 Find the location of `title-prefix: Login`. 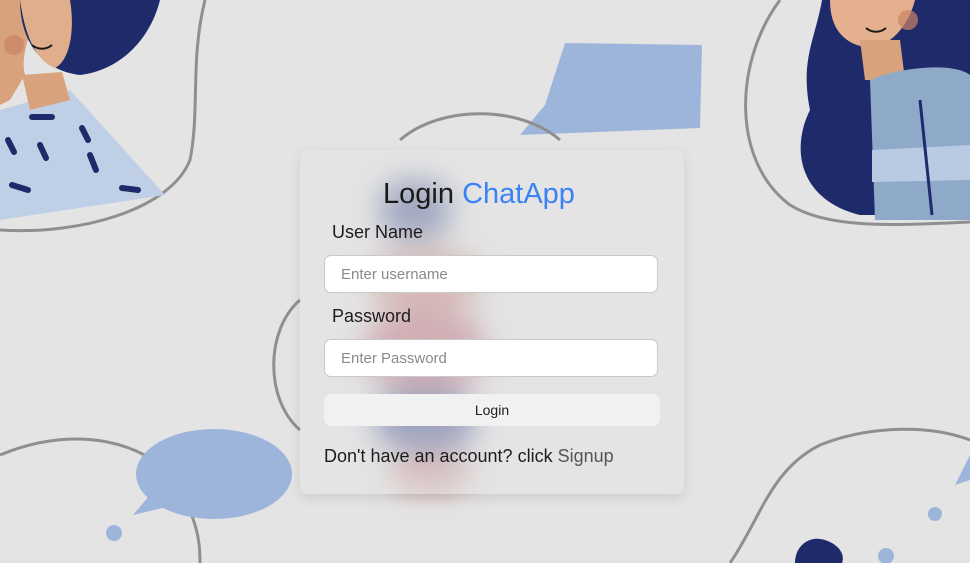

title-prefix: Login is located at coordinates (419, 194).